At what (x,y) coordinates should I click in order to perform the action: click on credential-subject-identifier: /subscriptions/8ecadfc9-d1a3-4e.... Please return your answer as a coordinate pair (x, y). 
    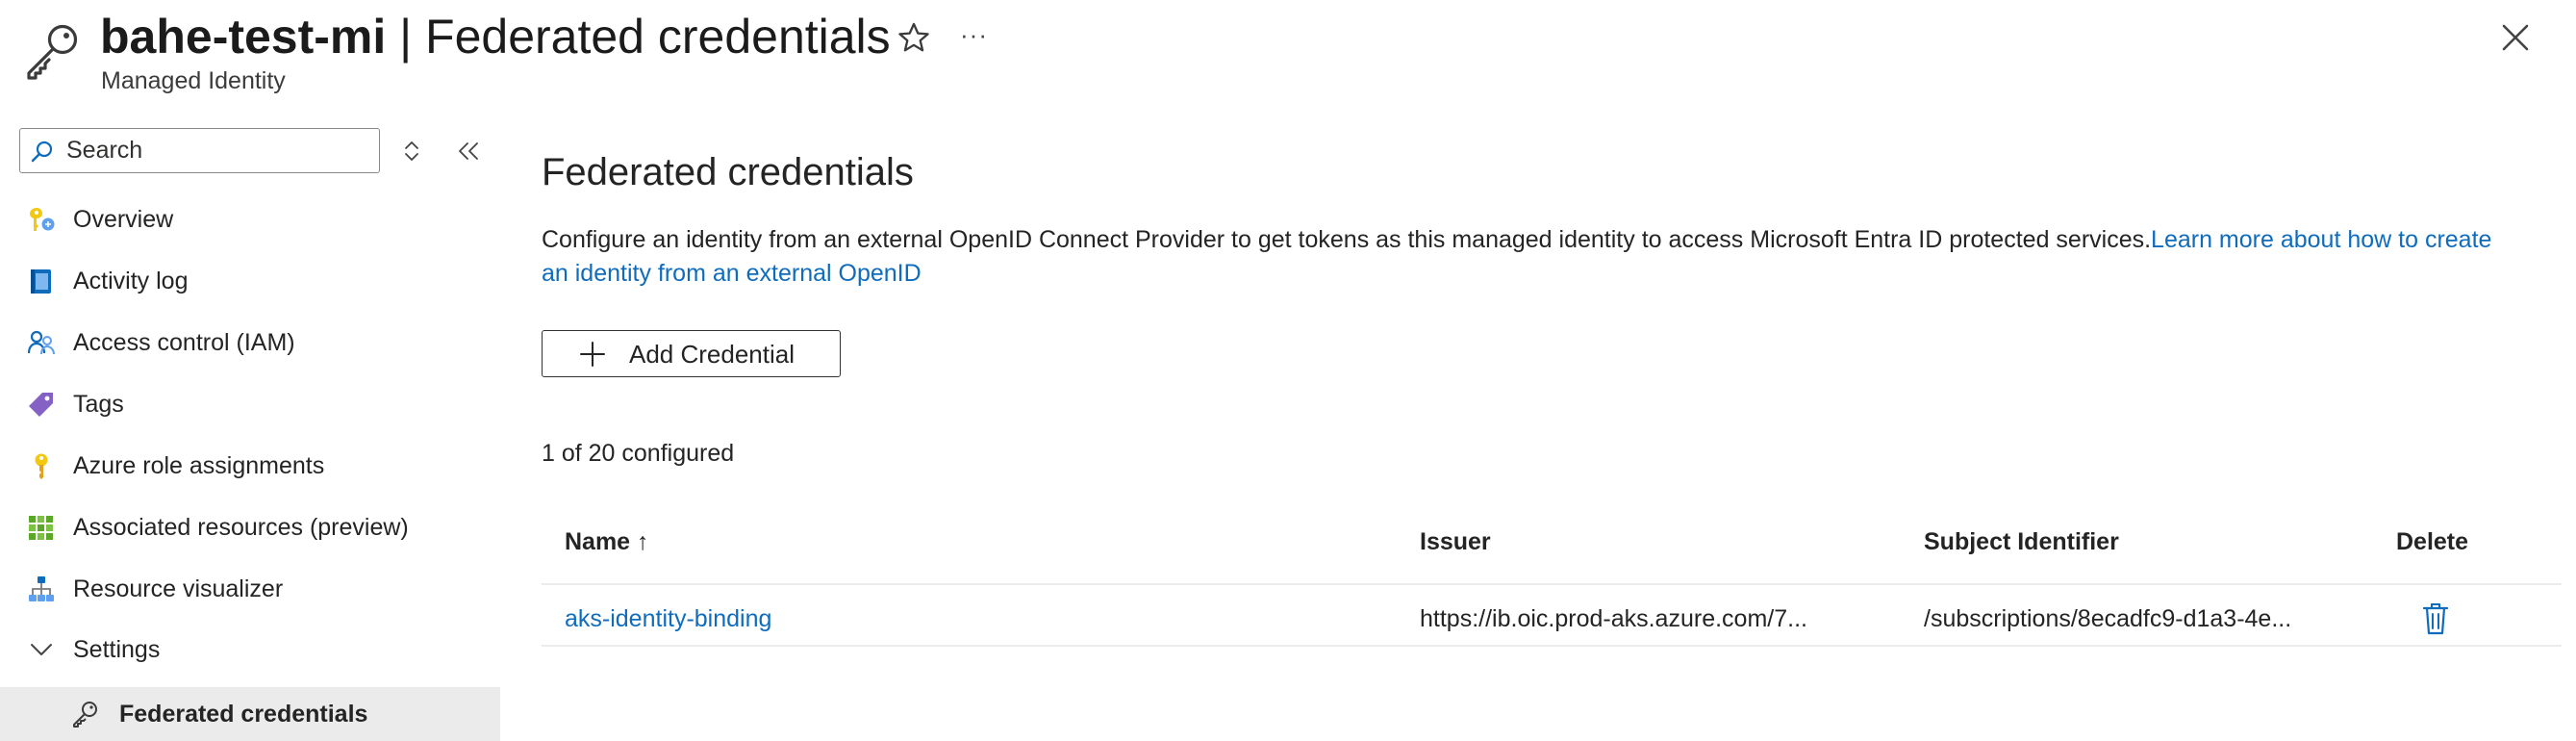
    Looking at the image, I should click on (2108, 619).